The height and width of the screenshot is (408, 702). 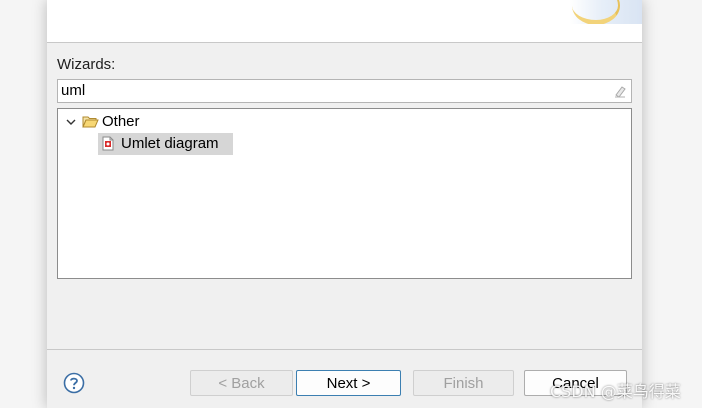 What do you see at coordinates (241, 383) in the screenshot?
I see `back-button: < Back` at bounding box center [241, 383].